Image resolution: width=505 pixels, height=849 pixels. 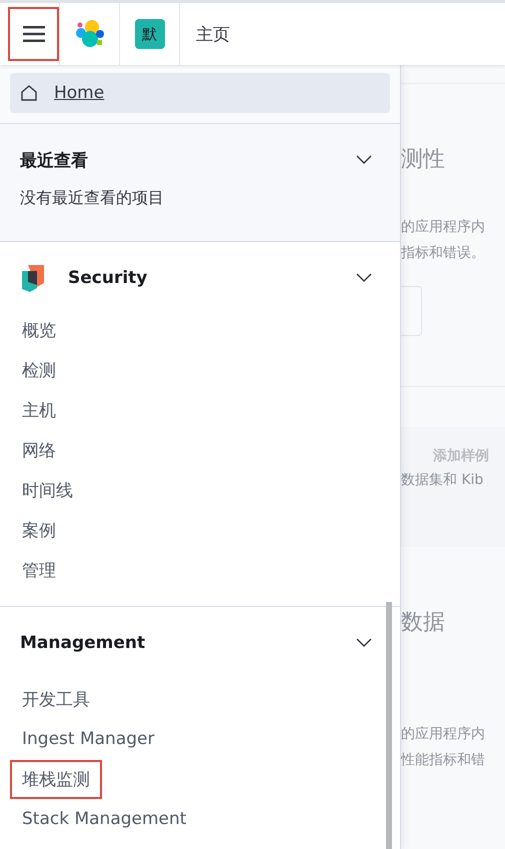 I want to click on home-icon, so click(x=29, y=93).